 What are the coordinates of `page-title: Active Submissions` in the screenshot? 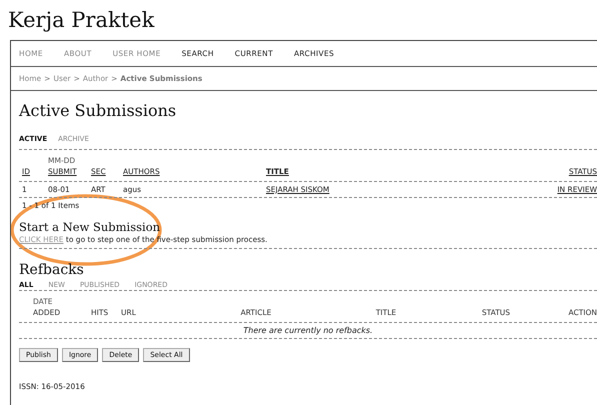 It's located at (98, 110).